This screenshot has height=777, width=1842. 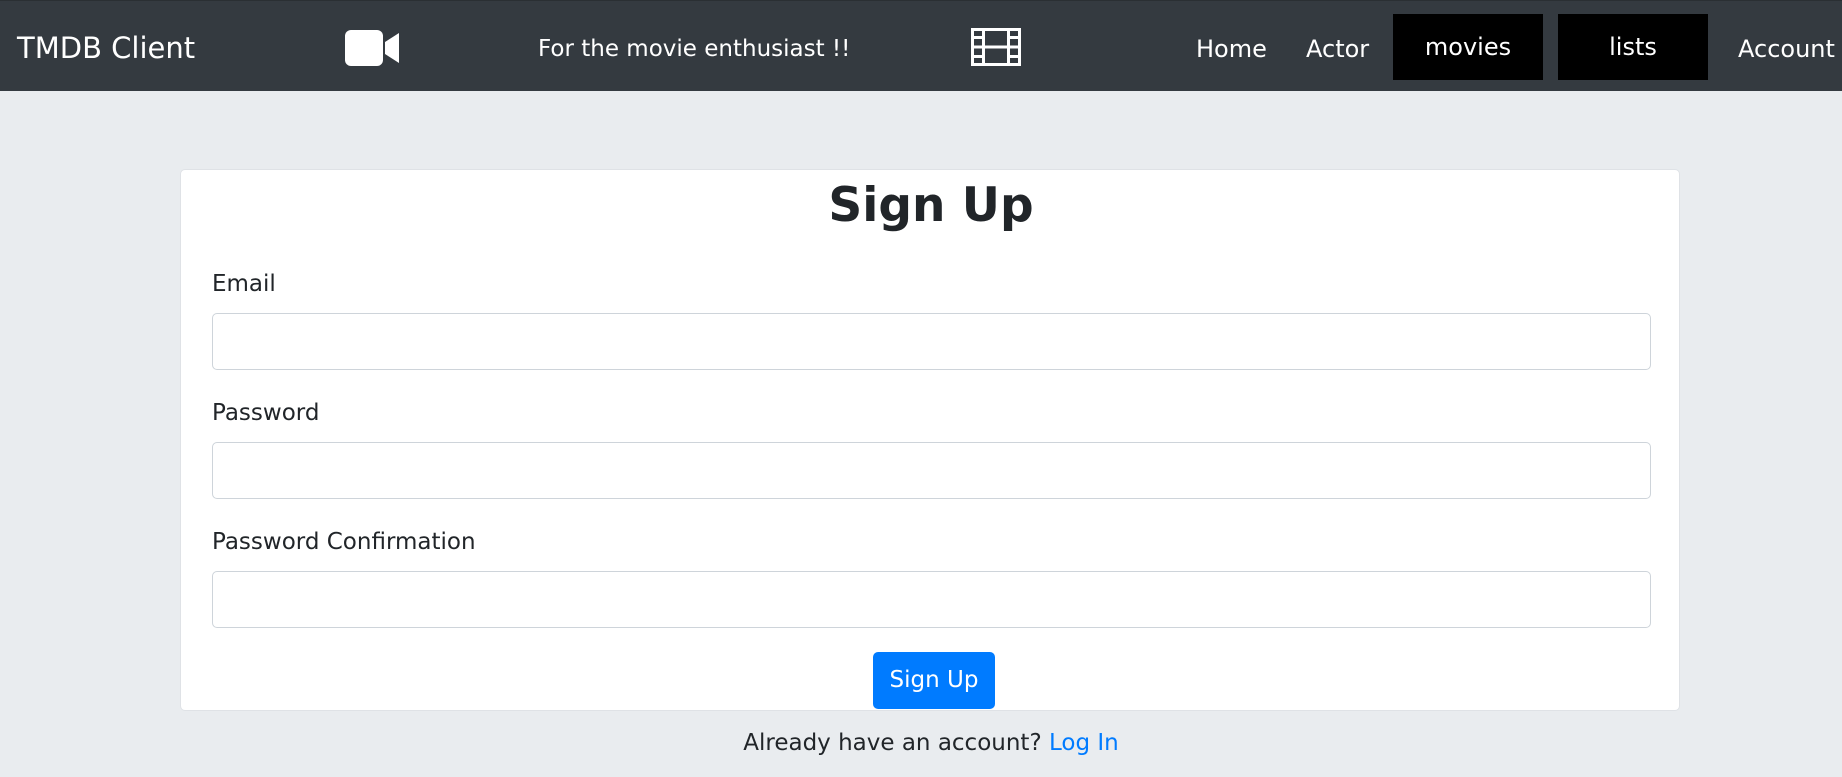 I want to click on password-confirmation-label: Password Confirmation, so click(x=344, y=542).